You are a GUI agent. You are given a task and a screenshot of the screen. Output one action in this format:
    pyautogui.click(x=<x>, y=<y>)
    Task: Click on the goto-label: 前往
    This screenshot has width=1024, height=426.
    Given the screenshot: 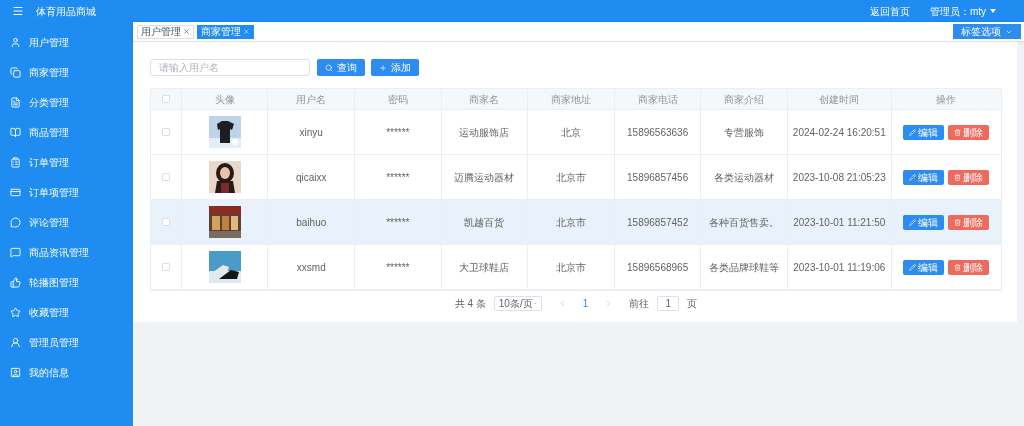 What is the action you would take?
    pyautogui.click(x=639, y=304)
    